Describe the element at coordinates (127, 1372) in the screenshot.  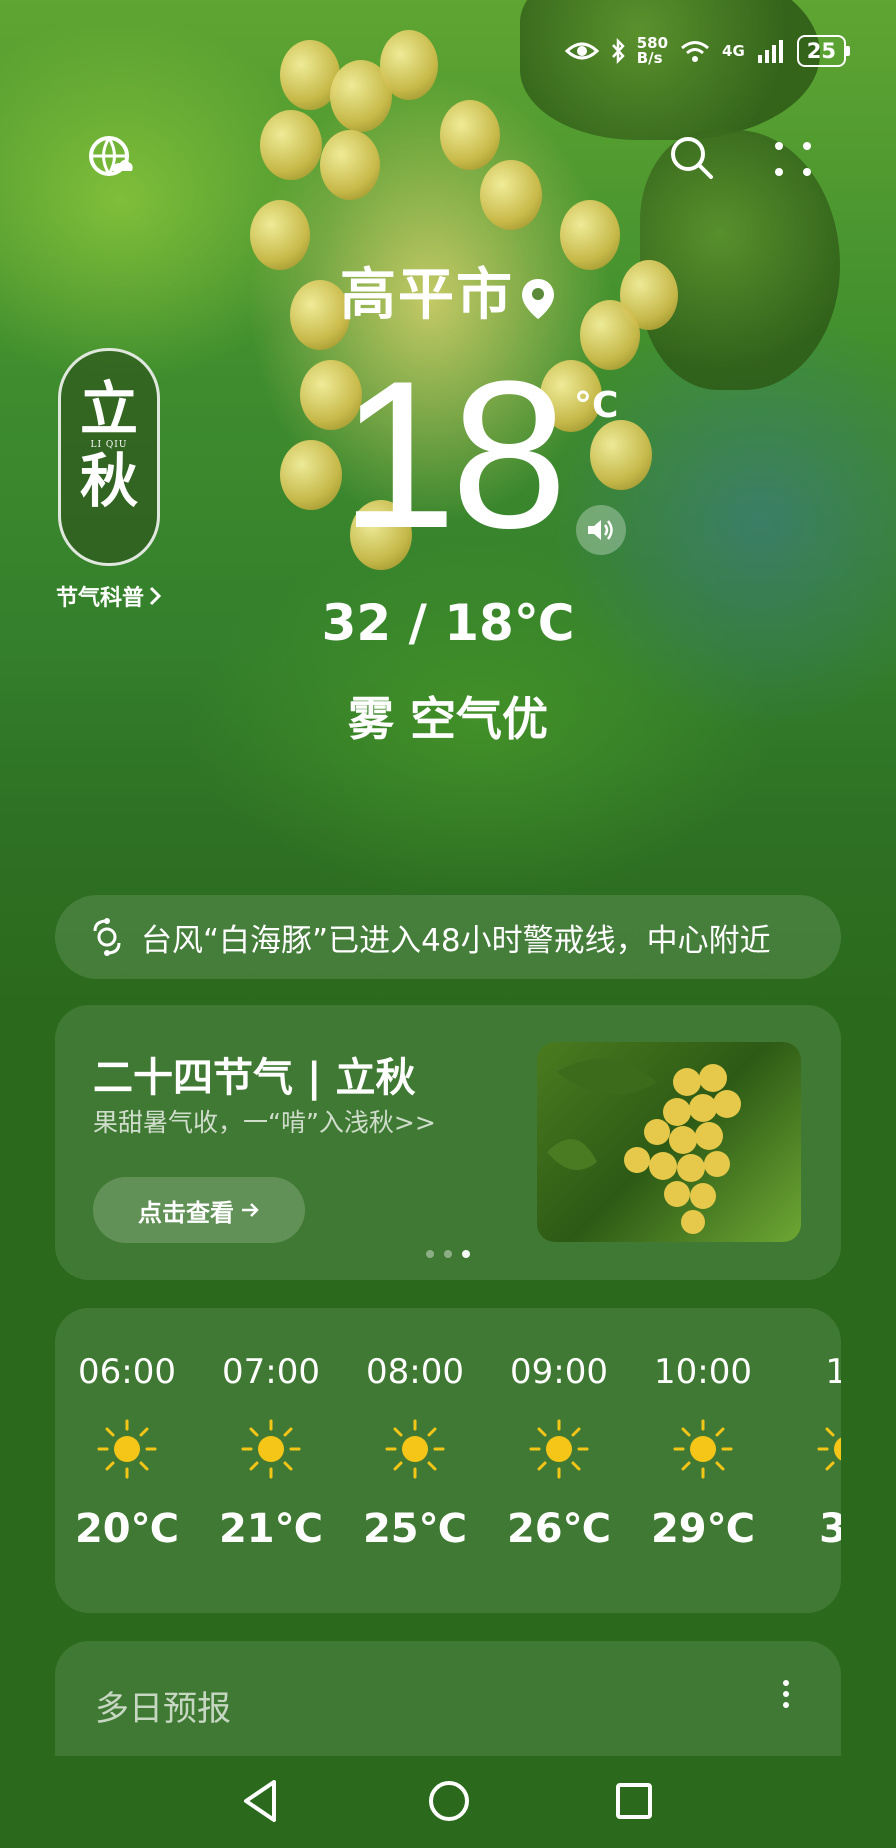
I see `hourly-time: 06:00` at that location.